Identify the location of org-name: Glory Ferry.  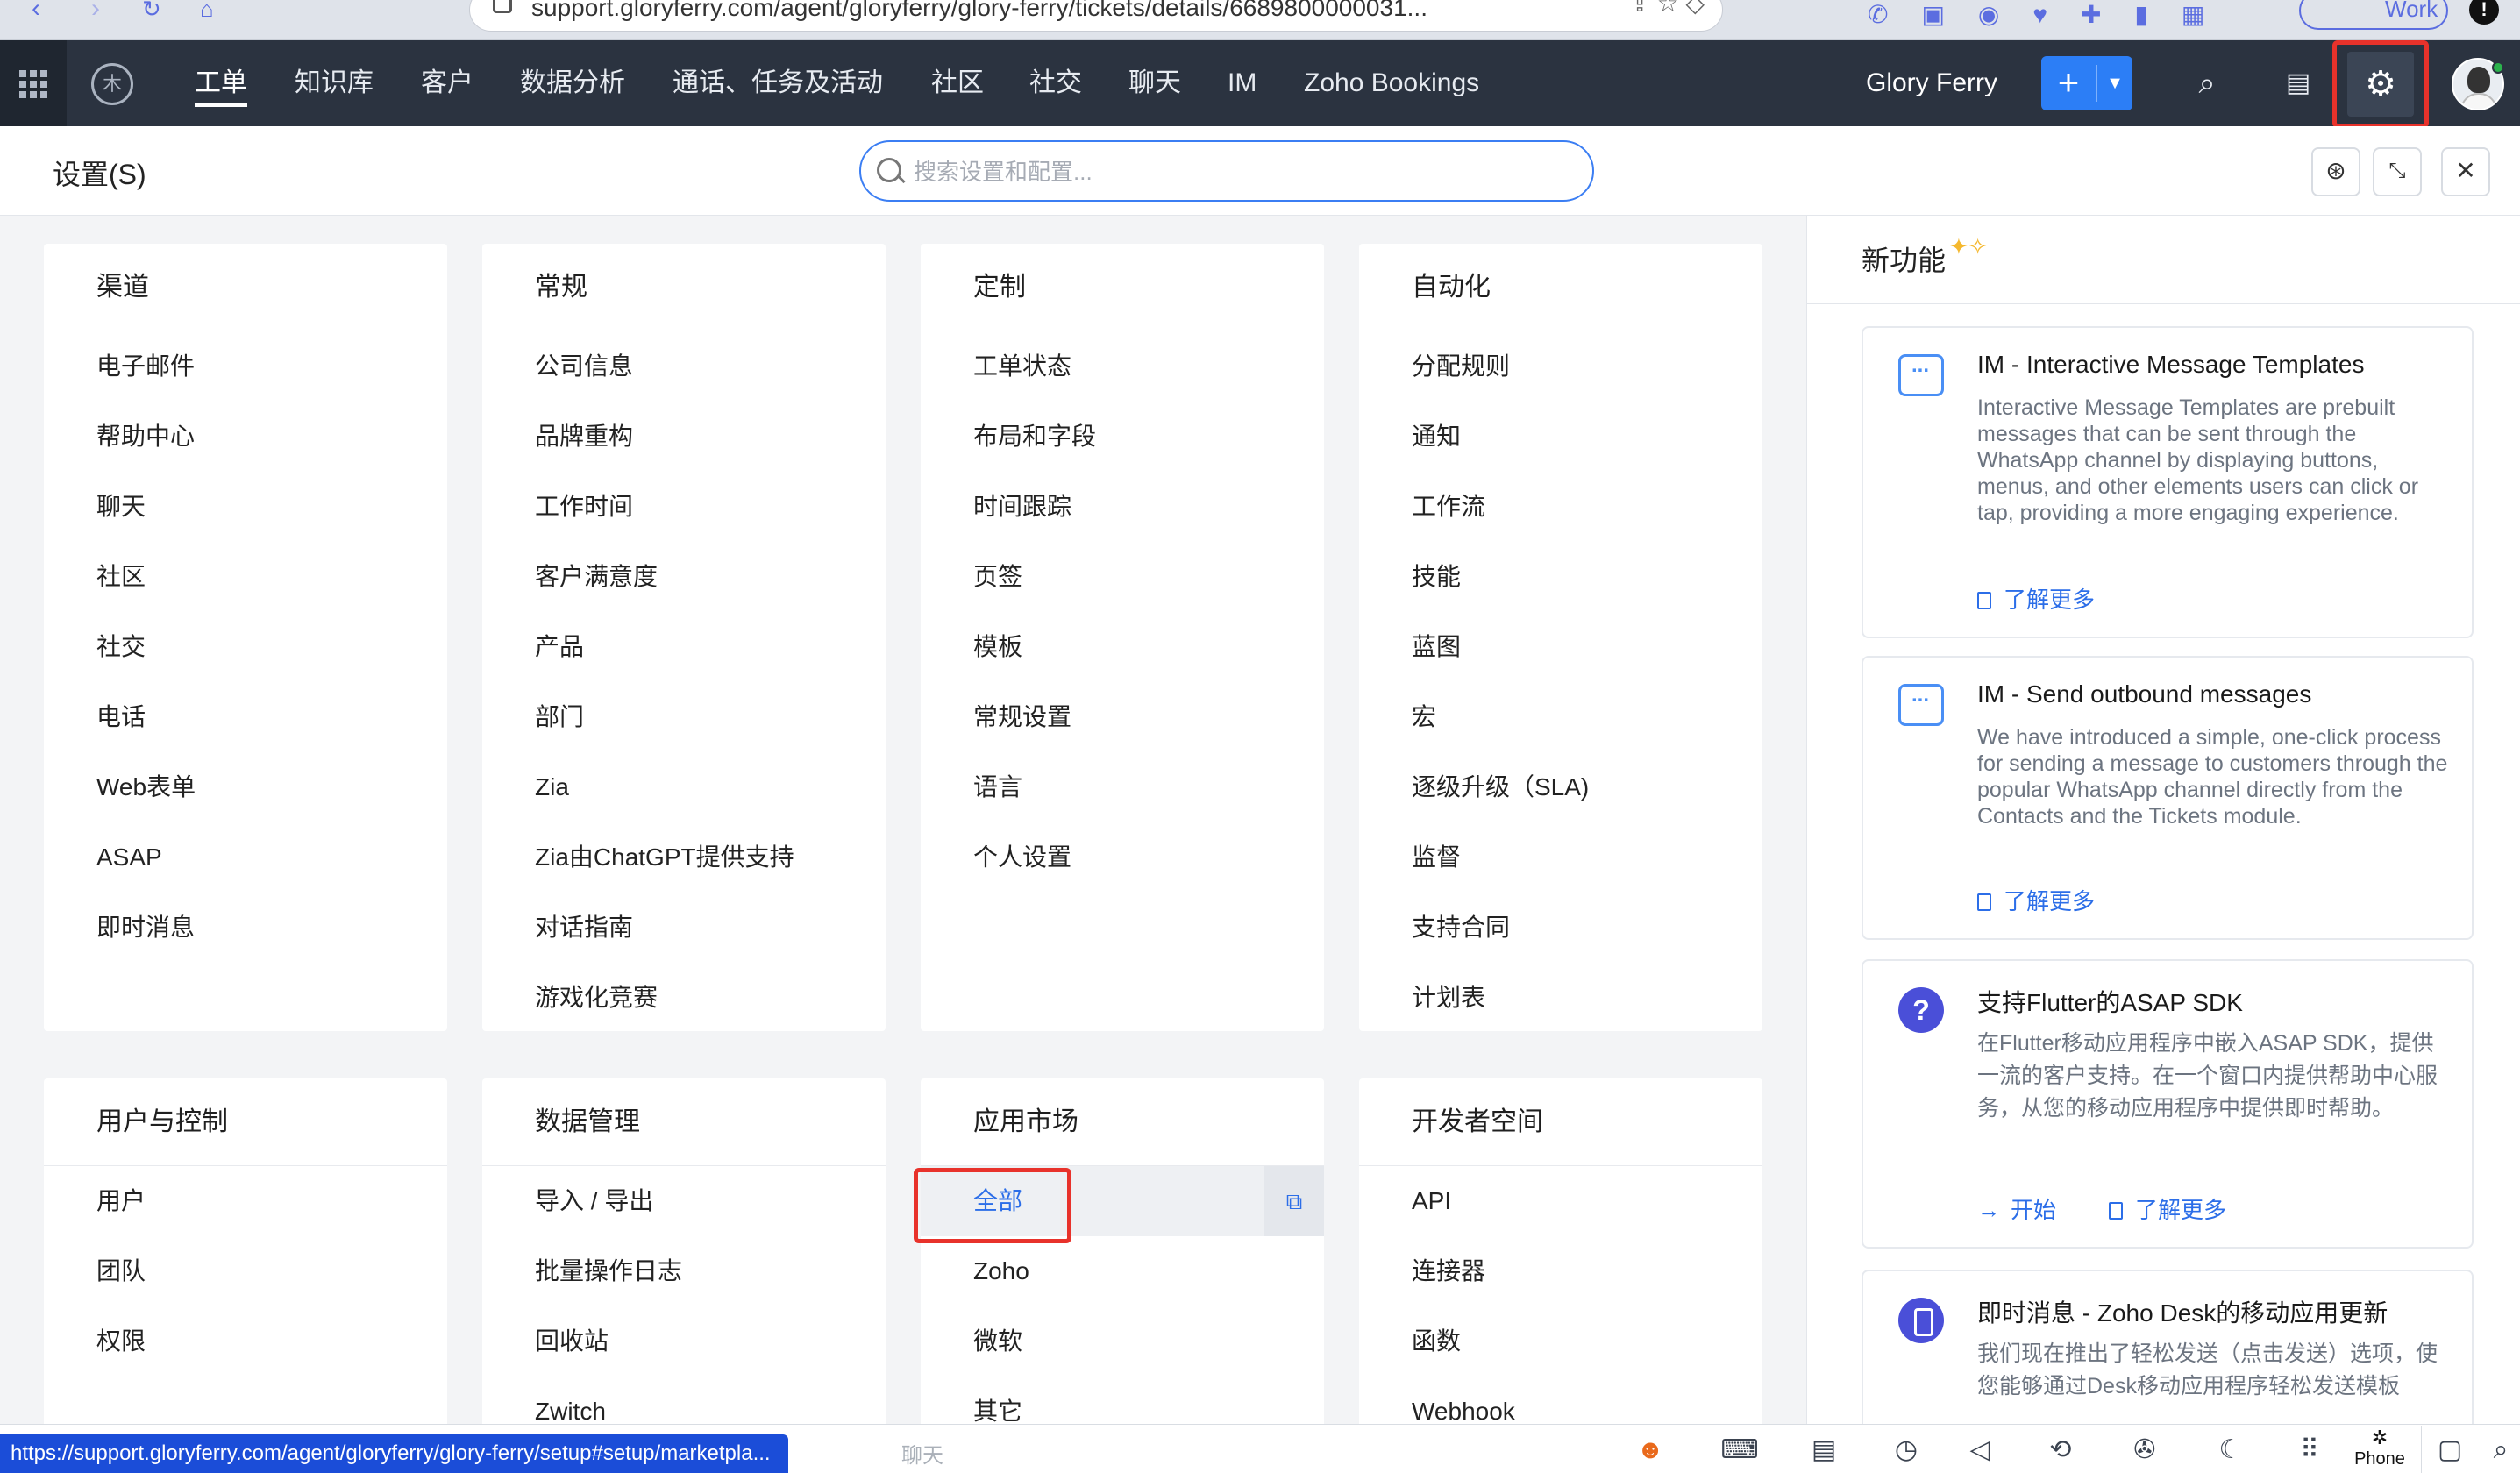
(1931, 83).